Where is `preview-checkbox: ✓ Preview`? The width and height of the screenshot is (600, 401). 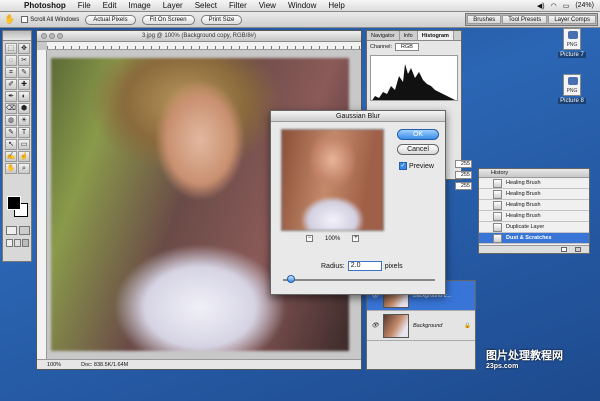
preview-checkbox: ✓ Preview is located at coordinates (416, 166).